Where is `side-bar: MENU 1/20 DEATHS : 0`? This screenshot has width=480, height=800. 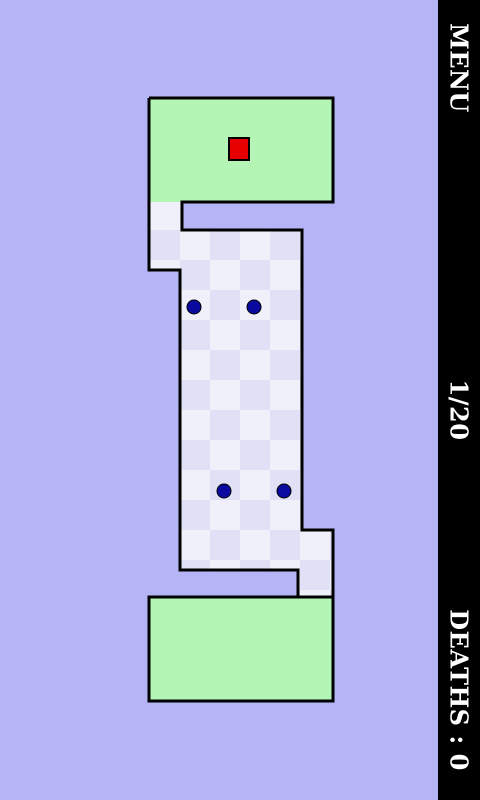
side-bar: MENU 1/20 DEATHS : 0 is located at coordinates (459, 400).